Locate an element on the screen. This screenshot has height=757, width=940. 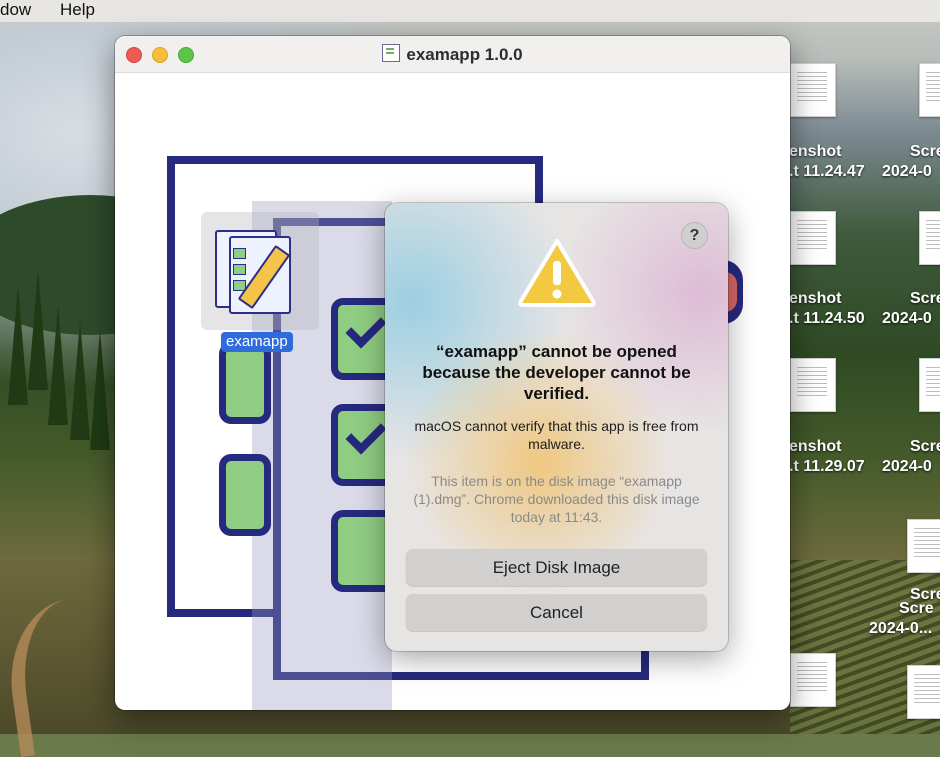
window-title: examapp 1.0.0 is located at coordinates (452, 54).